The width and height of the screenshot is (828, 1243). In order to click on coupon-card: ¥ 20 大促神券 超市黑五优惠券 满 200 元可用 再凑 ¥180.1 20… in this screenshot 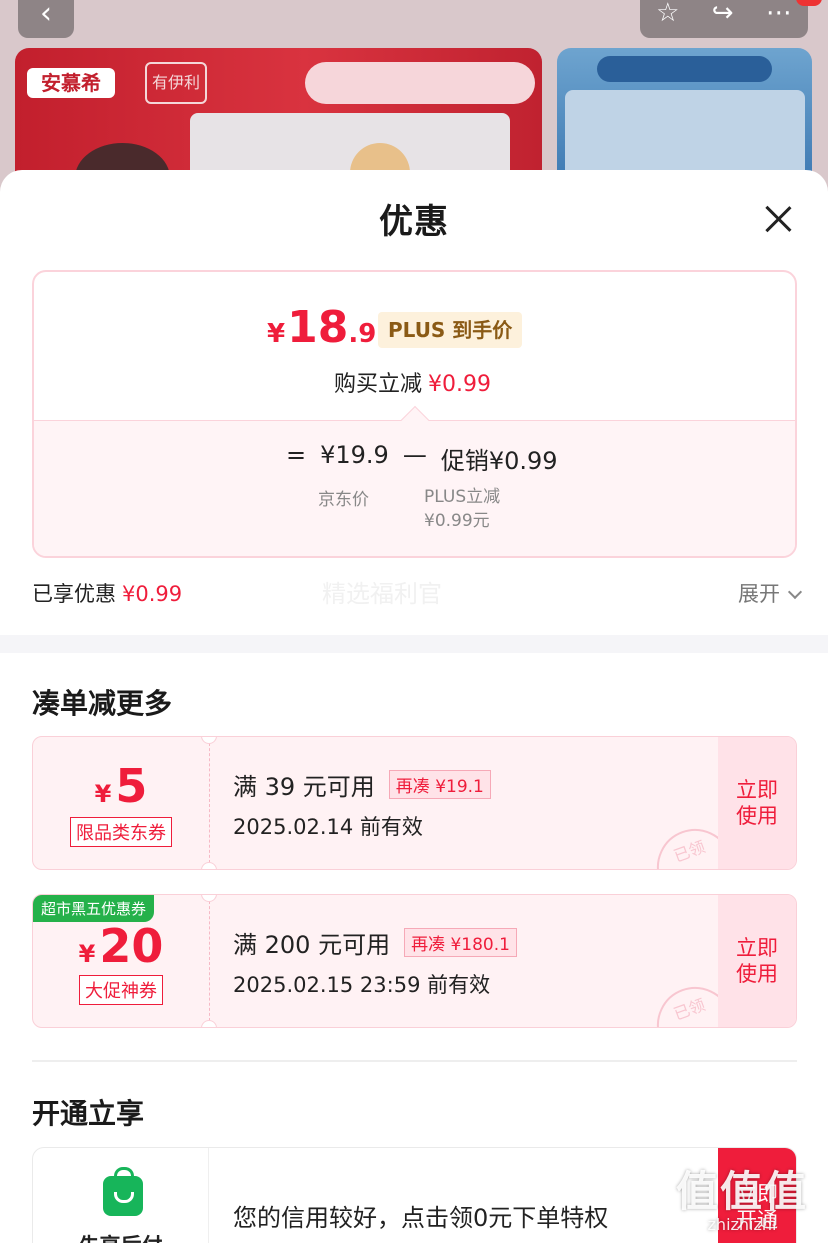, I will do `click(414, 961)`.